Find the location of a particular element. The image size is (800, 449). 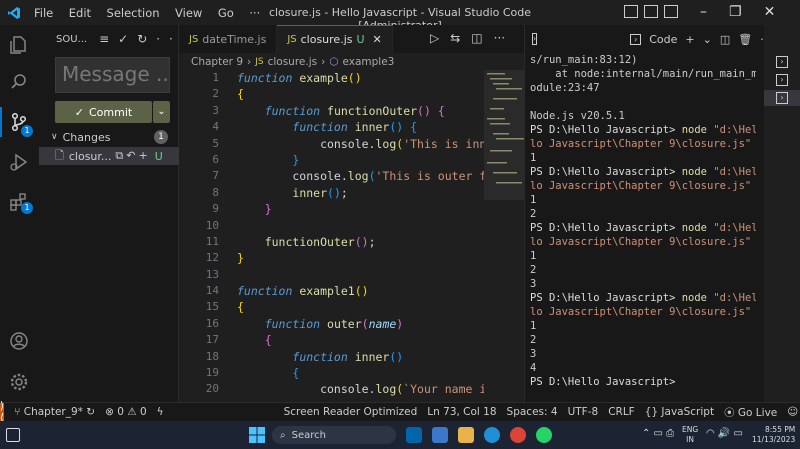

edge-icon is located at coordinates (492, 435).